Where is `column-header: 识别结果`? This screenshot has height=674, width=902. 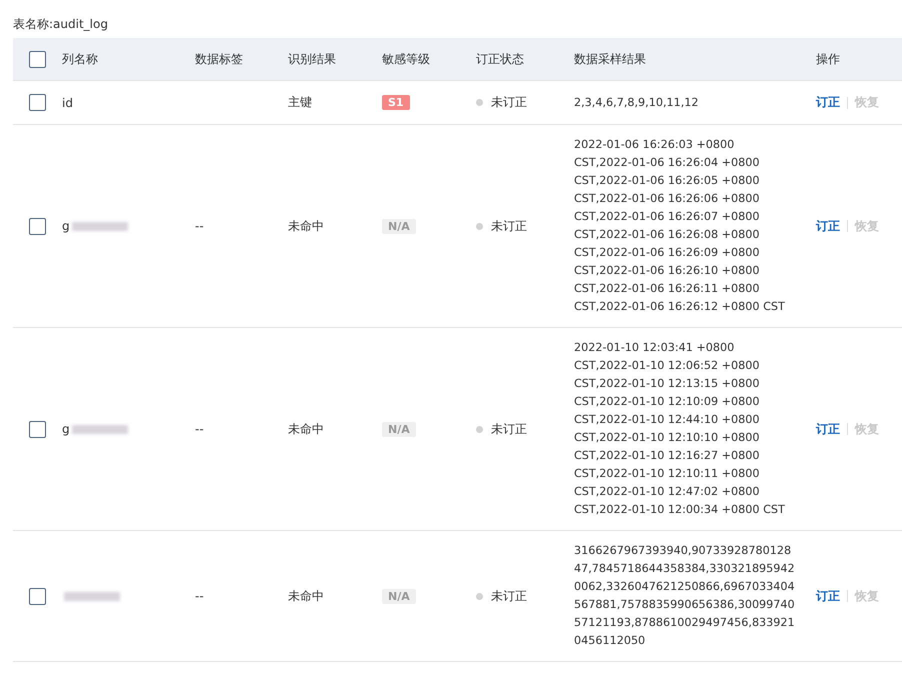 column-header: 识别结果 is located at coordinates (312, 59).